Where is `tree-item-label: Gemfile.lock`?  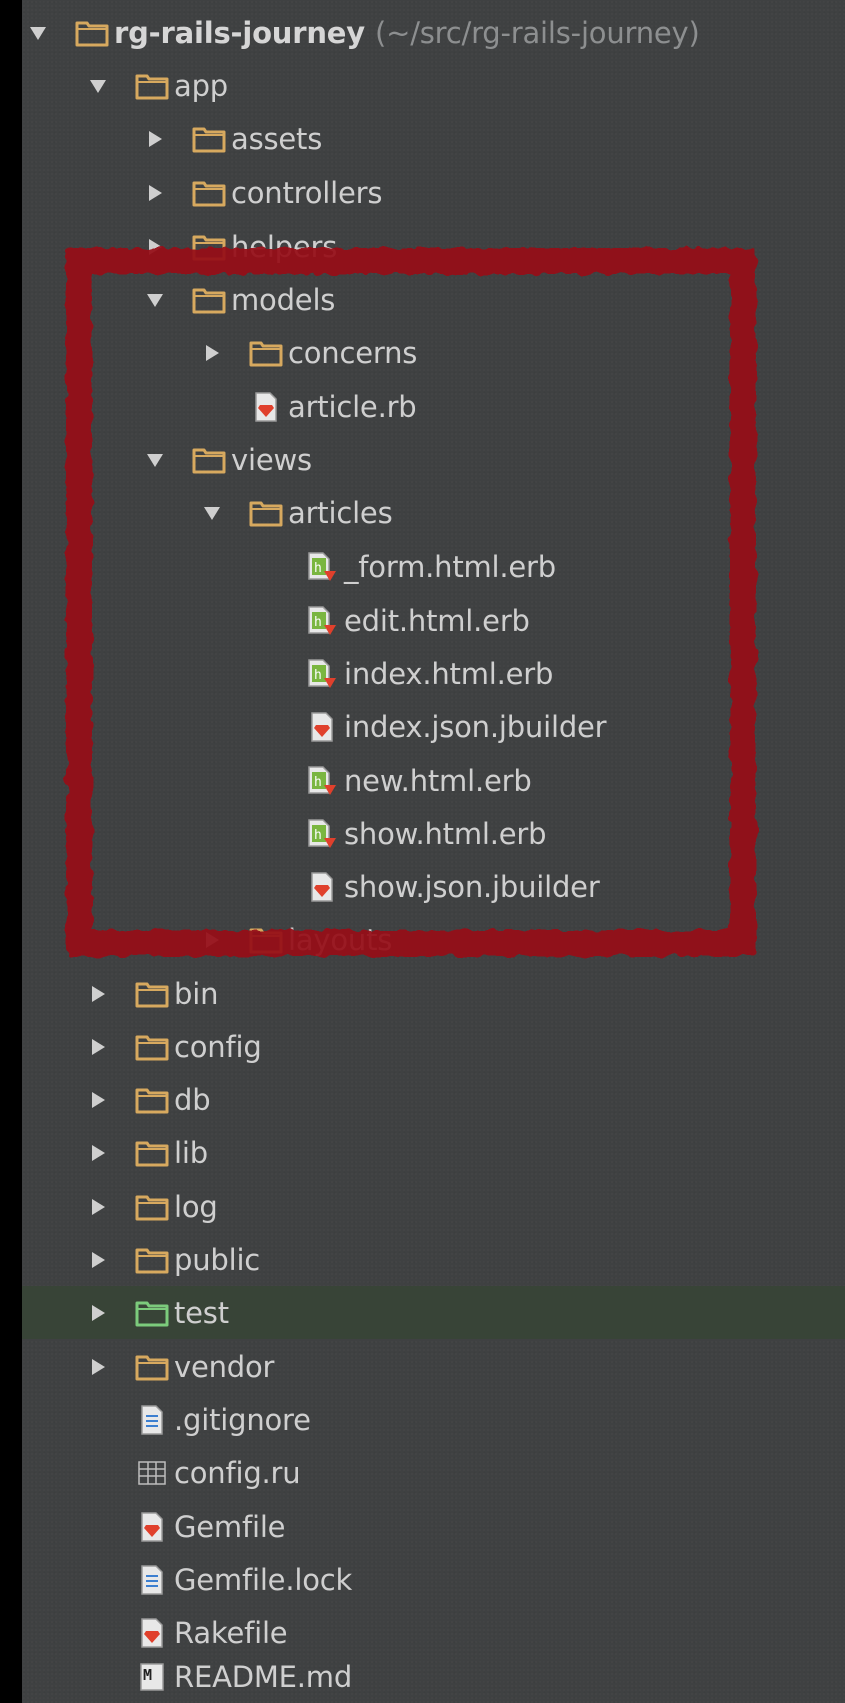
tree-item-label: Gemfile.lock is located at coordinates (263, 1579).